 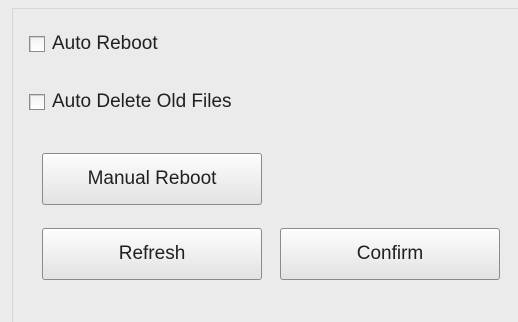 What do you see at coordinates (142, 101) in the screenshot?
I see `auto-delete-old-files-label: Auto Delete Old Files` at bounding box center [142, 101].